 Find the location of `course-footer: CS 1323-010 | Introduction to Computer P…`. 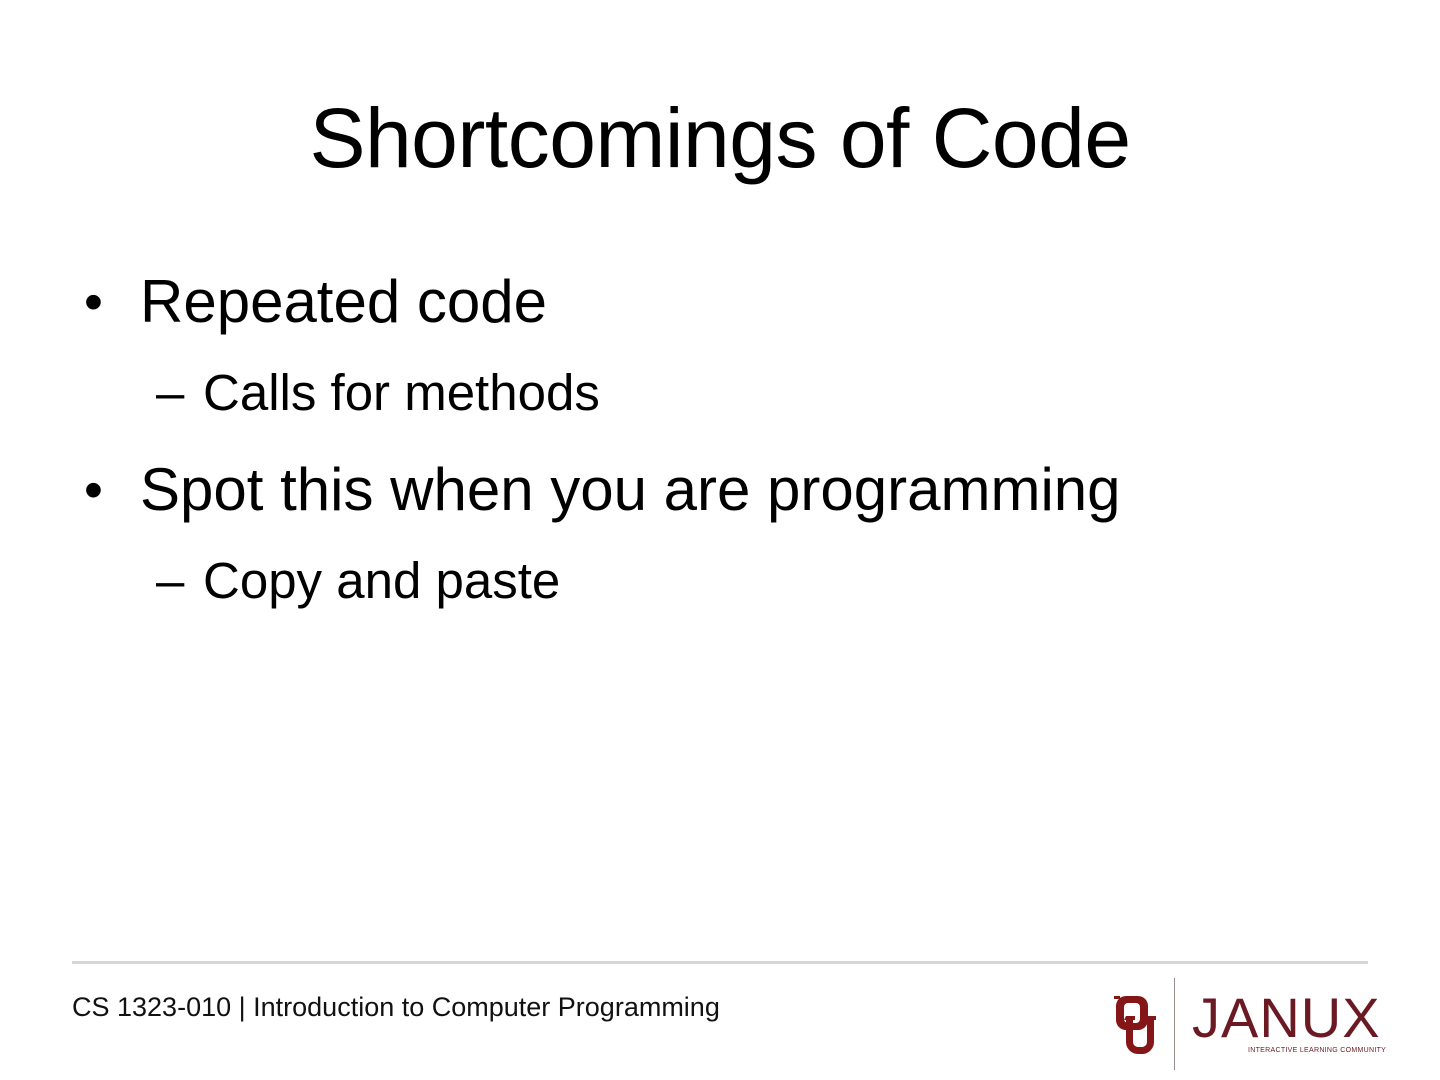

course-footer: CS 1323-010 | Introduction to Computer P… is located at coordinates (396, 1007).